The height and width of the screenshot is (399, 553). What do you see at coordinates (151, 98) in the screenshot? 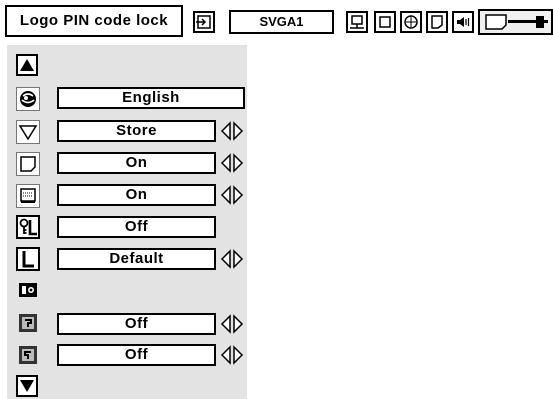
I see `language-value: English` at bounding box center [151, 98].